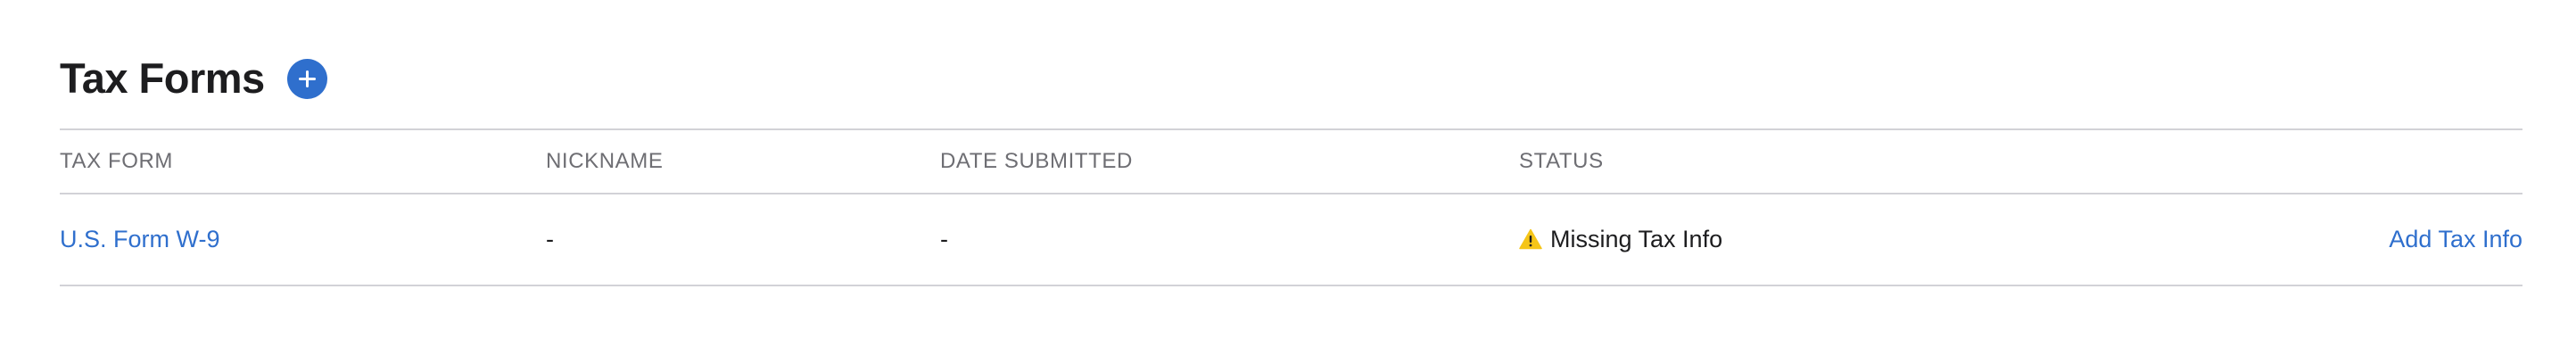 The width and height of the screenshot is (2576, 339). I want to click on section-header: Tax Forms, so click(194, 78).